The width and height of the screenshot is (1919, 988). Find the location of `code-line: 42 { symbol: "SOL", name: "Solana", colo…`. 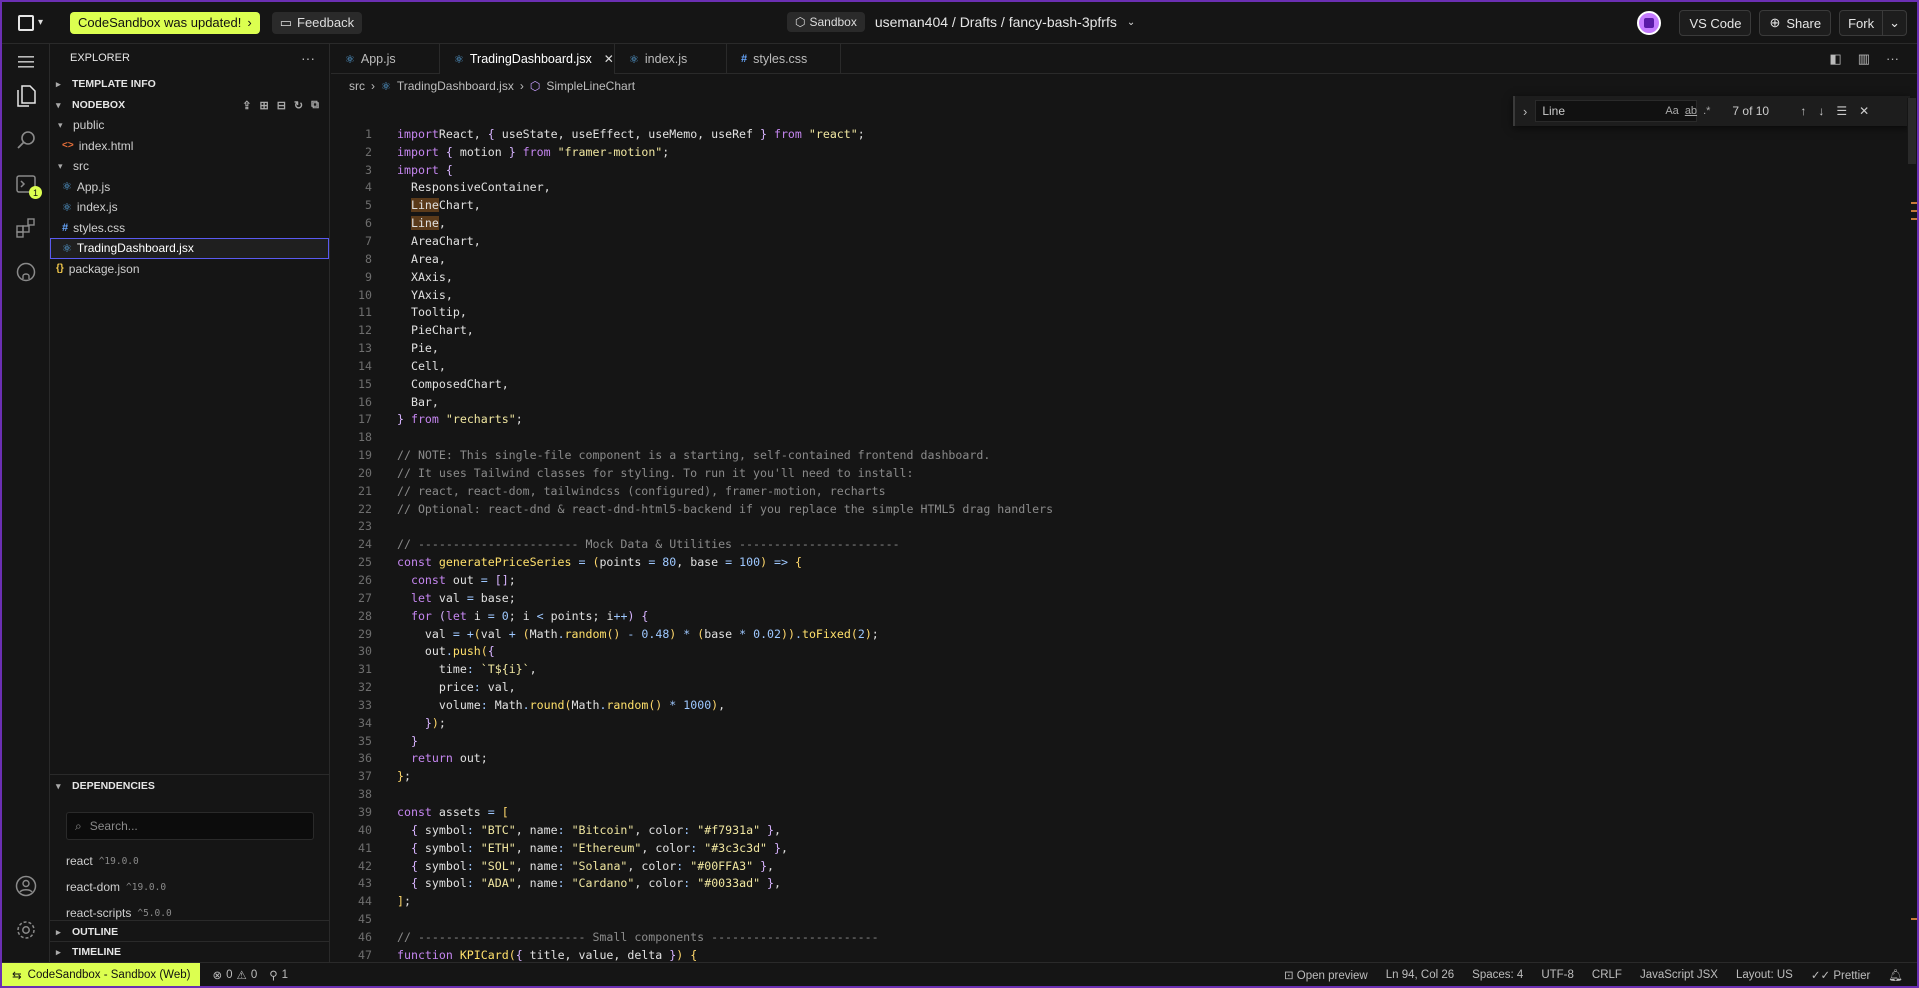

code-line: 42 { symbol: "SOL", name: "Solana", colo… is located at coordinates (692, 866).